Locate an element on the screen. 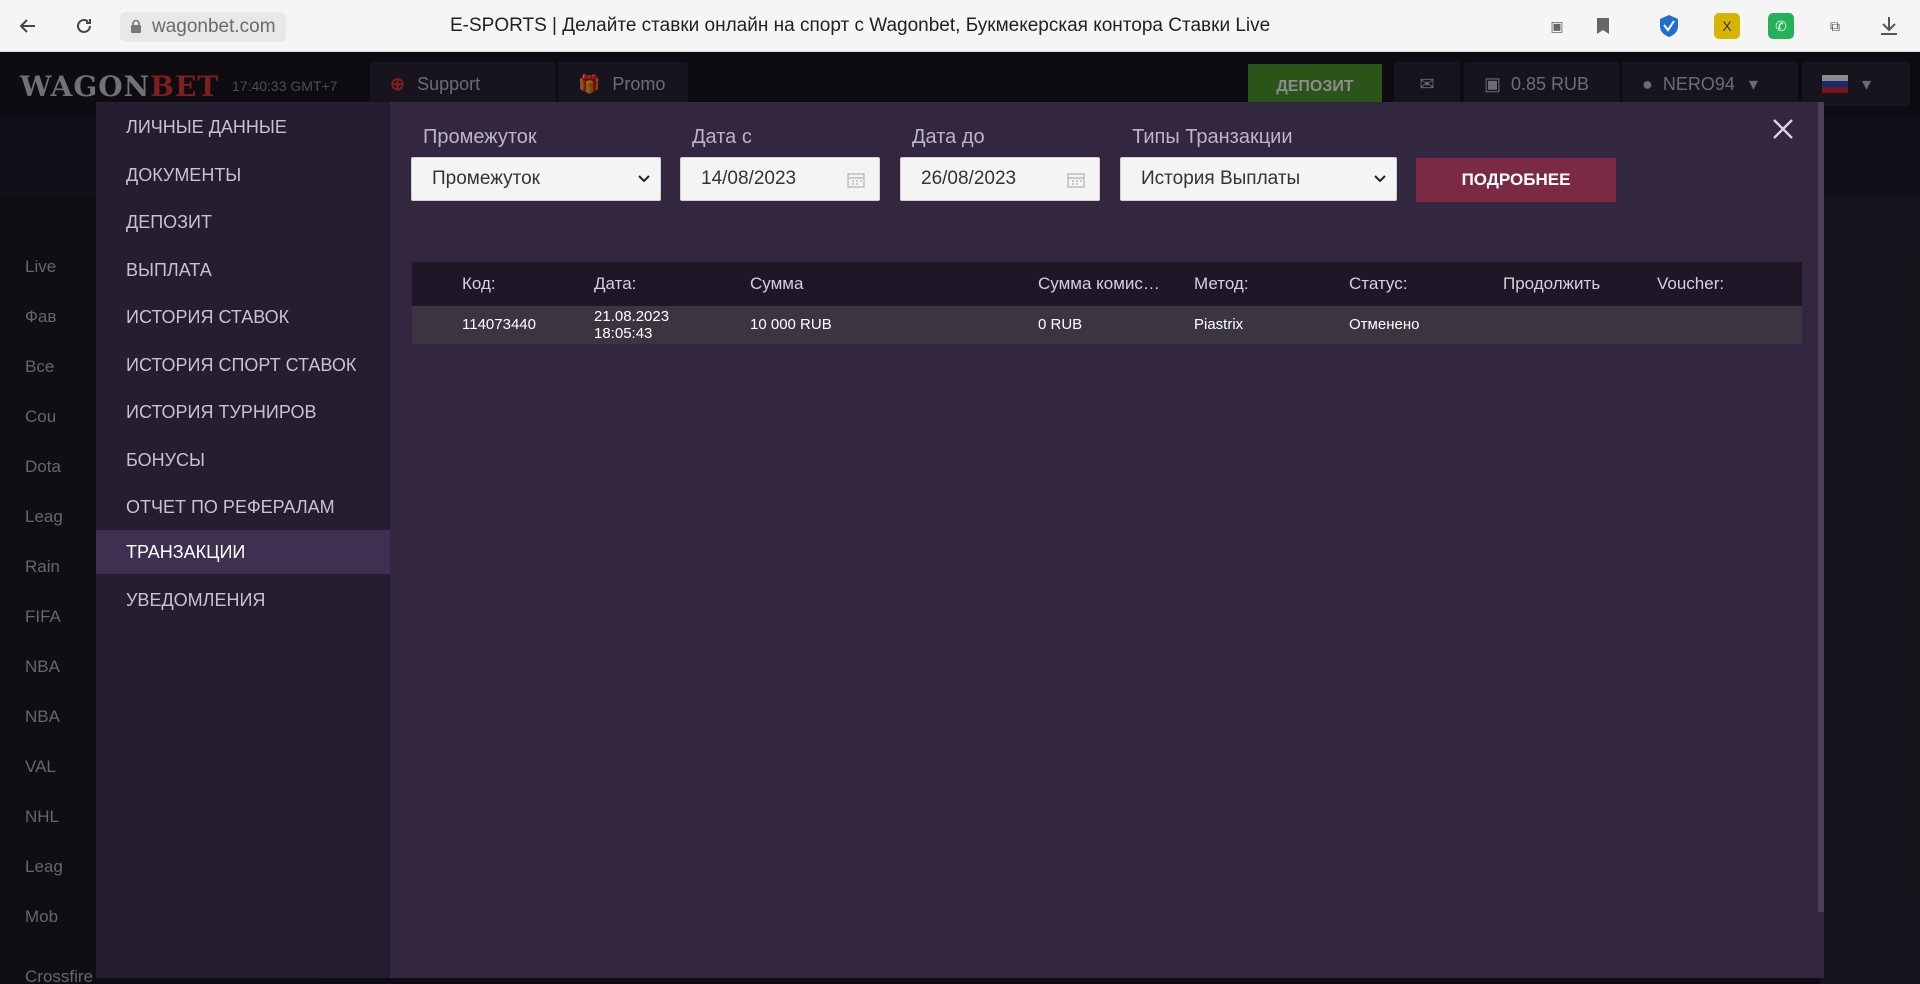 This screenshot has width=1920, height=984. download-icon is located at coordinates (1889, 26).